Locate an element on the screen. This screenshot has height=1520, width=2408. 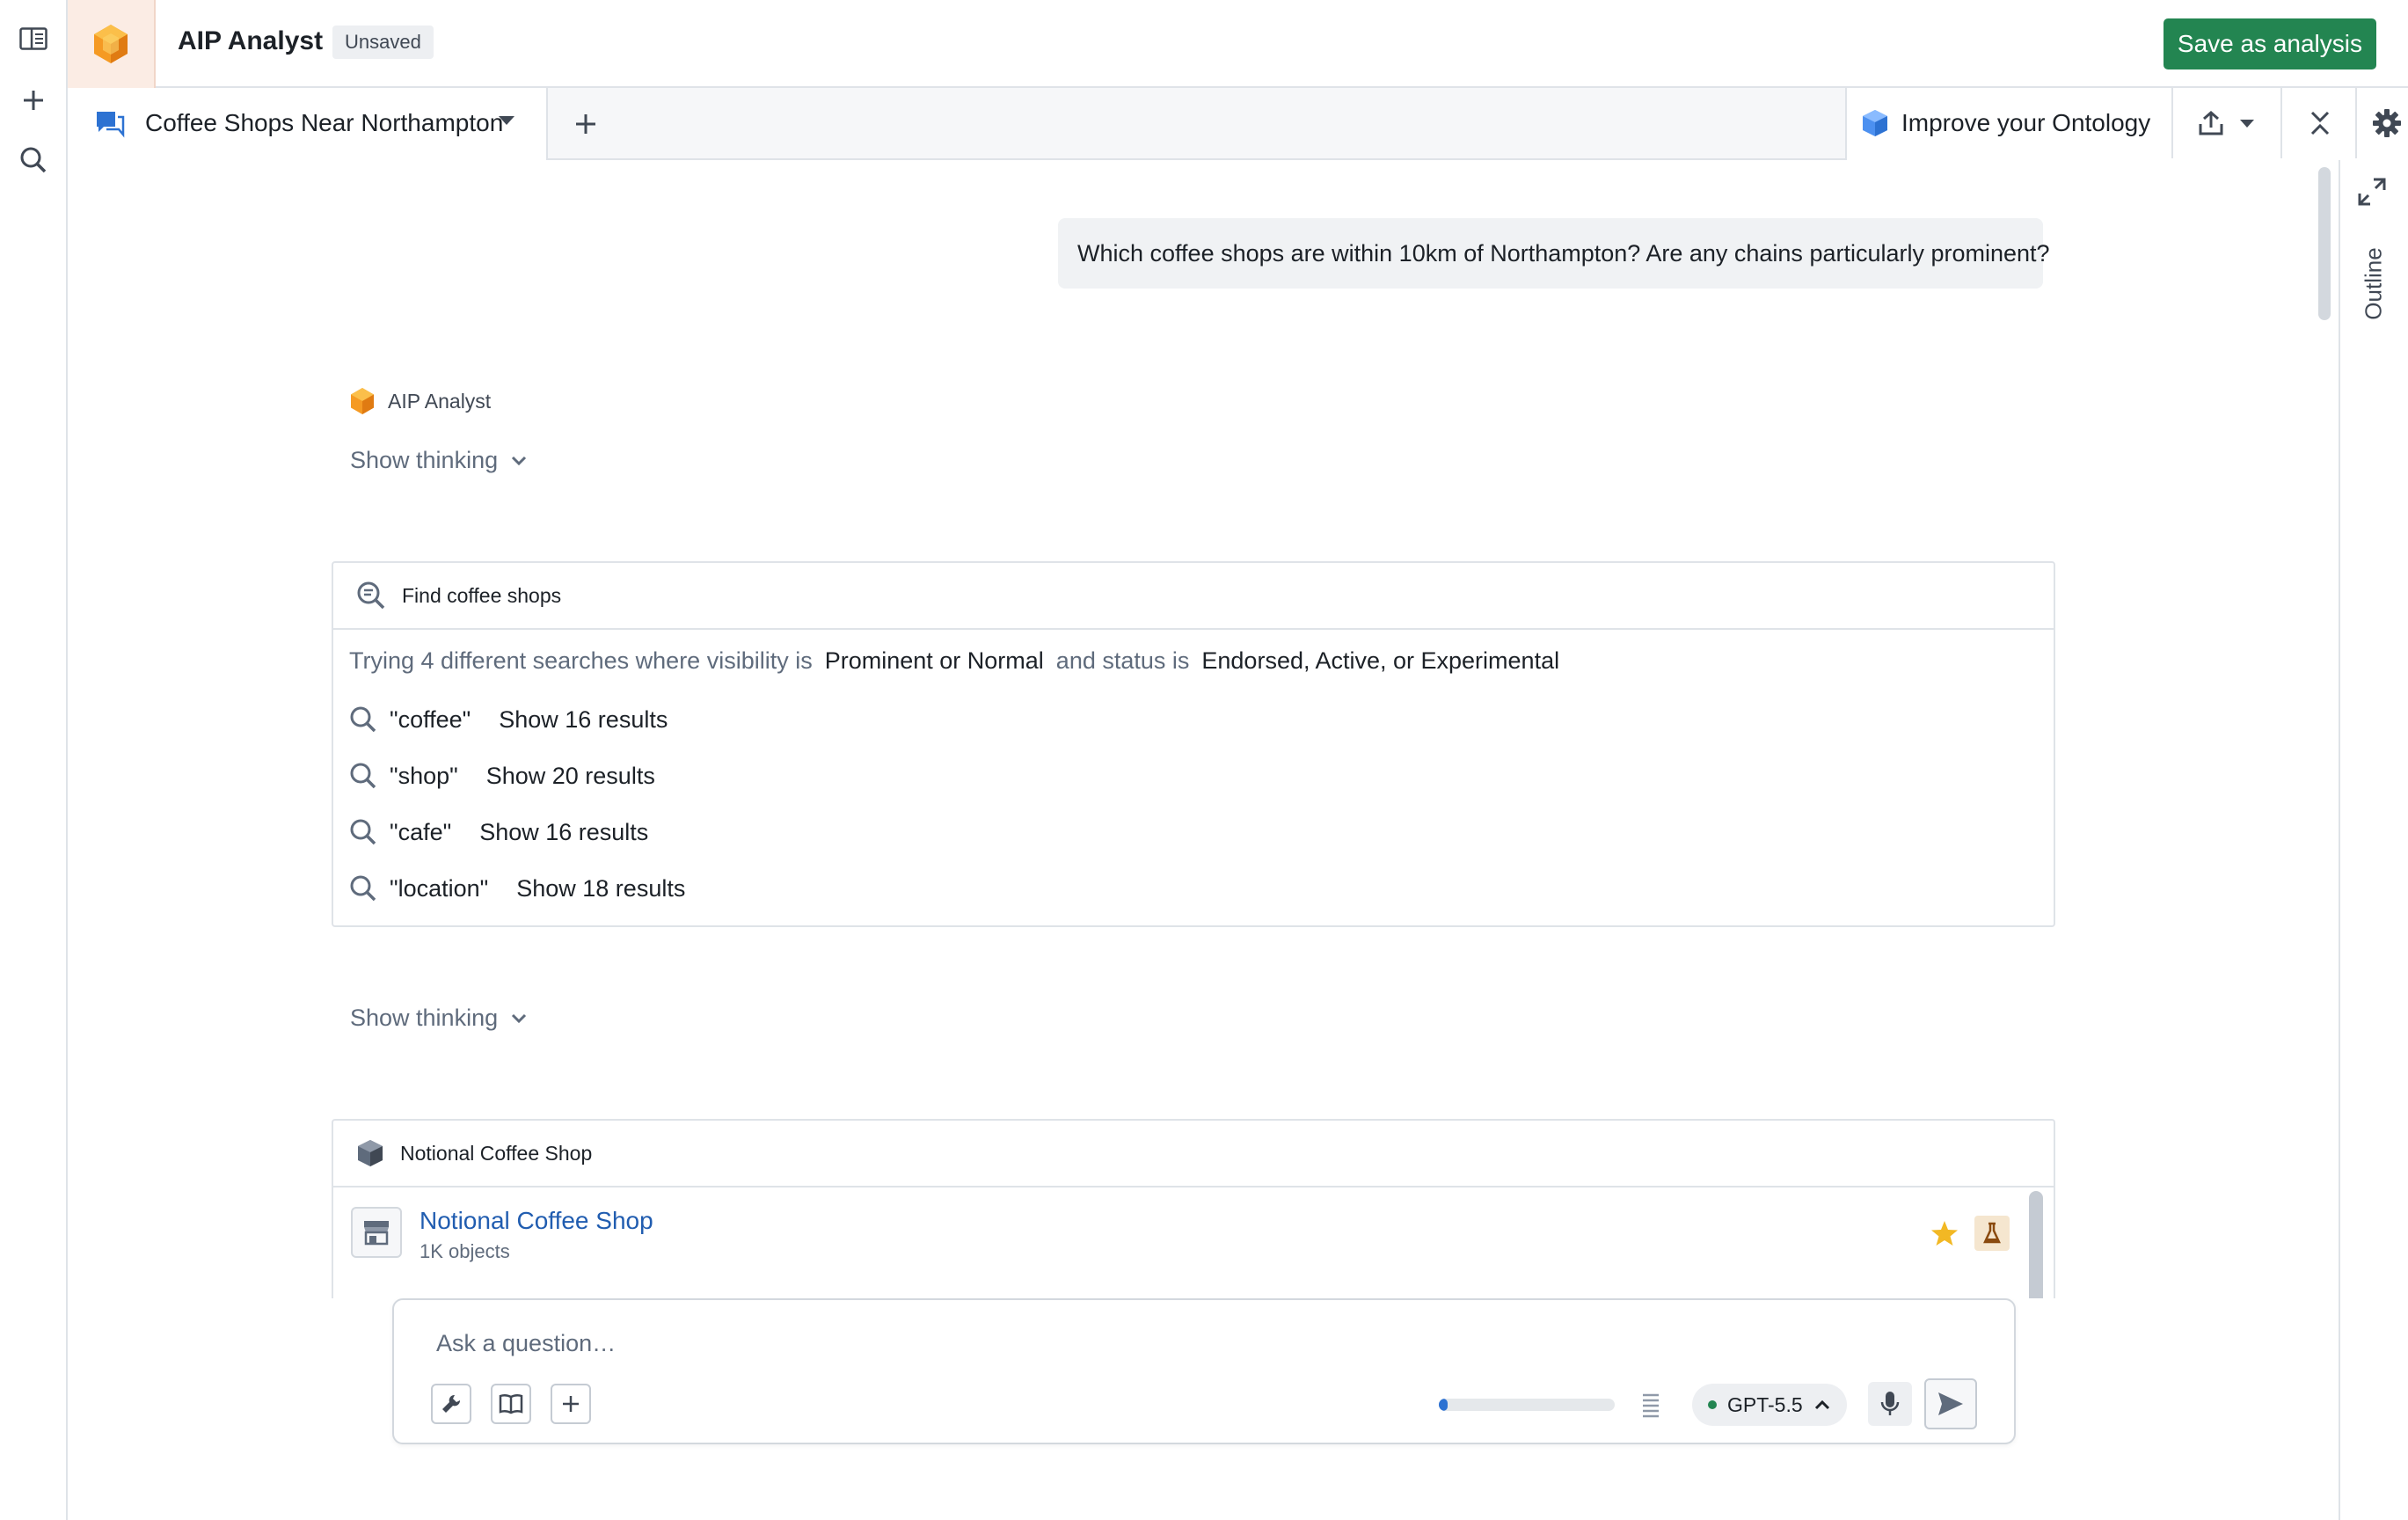
upload-icon is located at coordinates (2211, 123).